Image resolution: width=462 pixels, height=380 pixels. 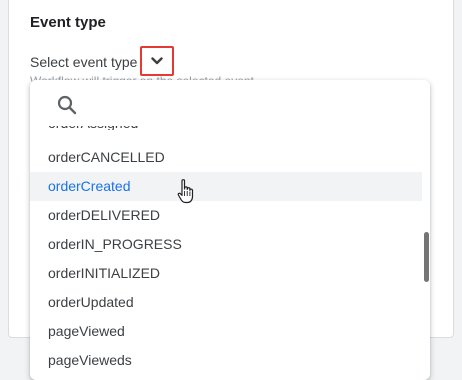 What do you see at coordinates (248, 106) in the screenshot?
I see `search-input` at bounding box center [248, 106].